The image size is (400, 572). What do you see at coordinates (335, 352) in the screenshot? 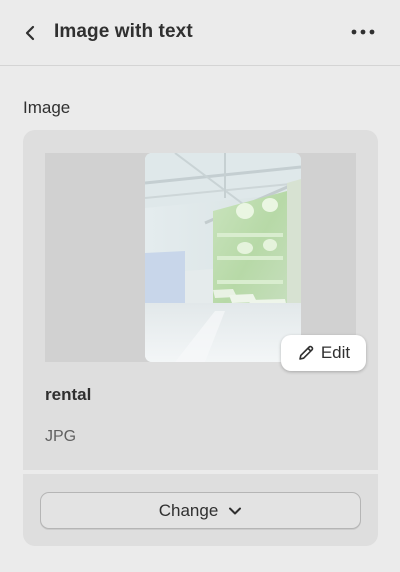
I see `edit-label: Edit` at bounding box center [335, 352].